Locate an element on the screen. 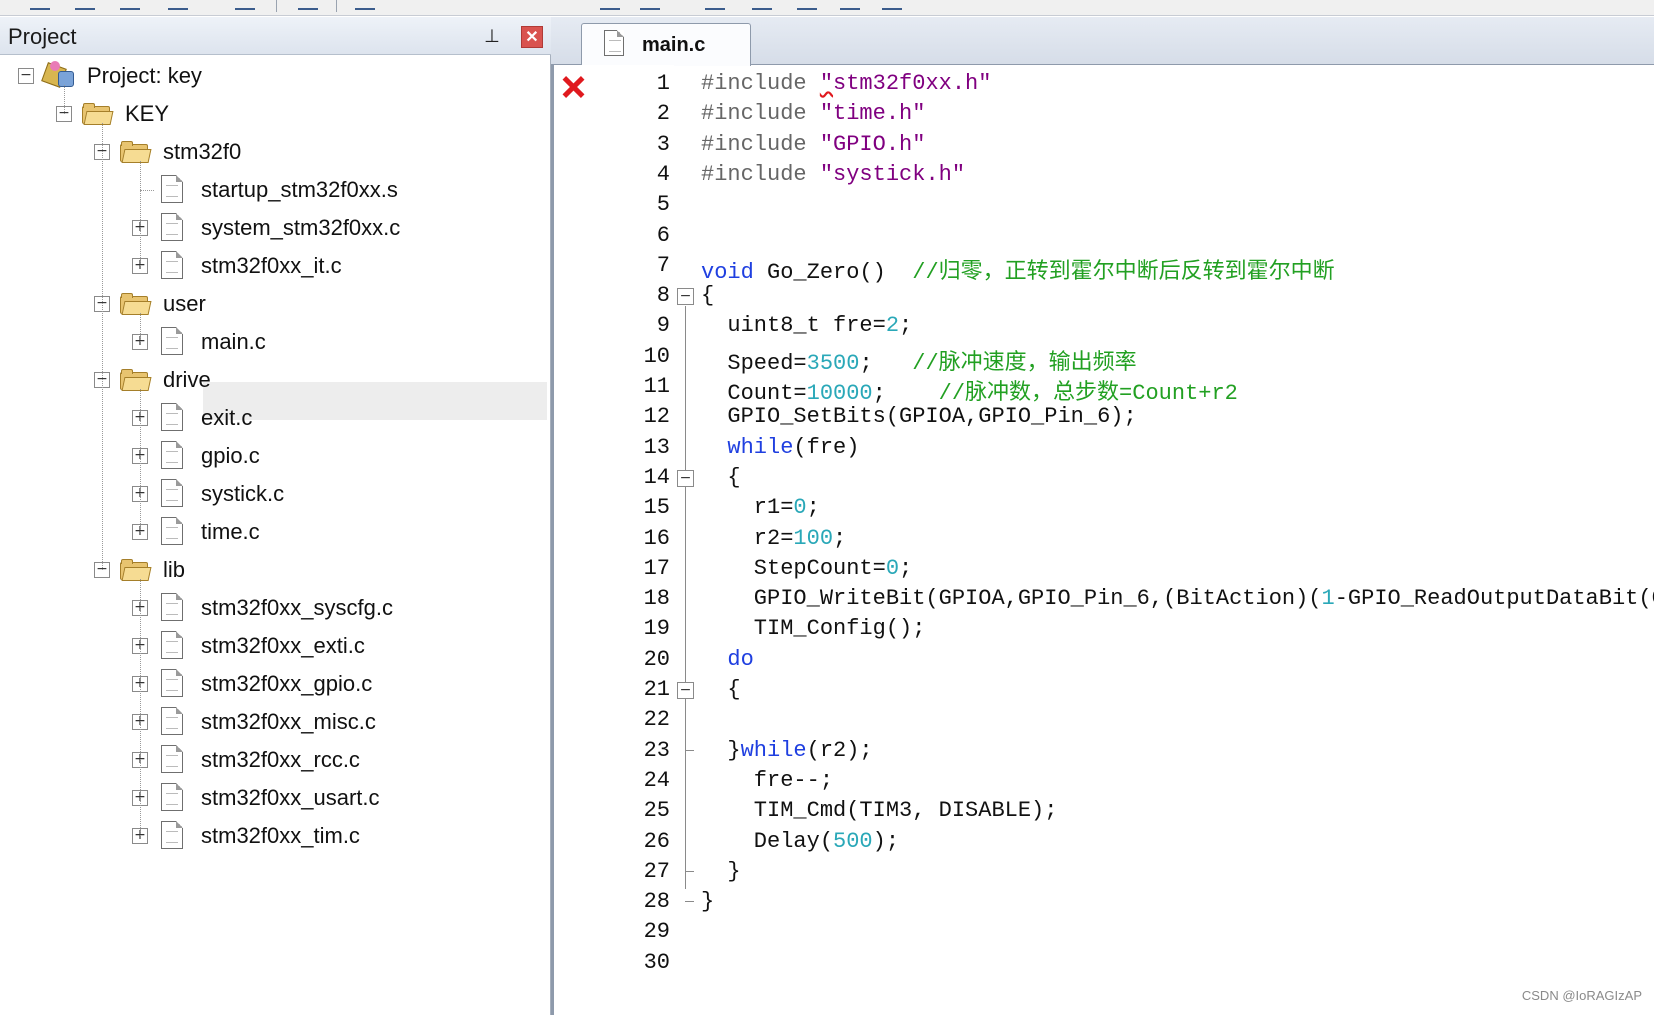  tree-item-label: time.c is located at coordinates (230, 531).